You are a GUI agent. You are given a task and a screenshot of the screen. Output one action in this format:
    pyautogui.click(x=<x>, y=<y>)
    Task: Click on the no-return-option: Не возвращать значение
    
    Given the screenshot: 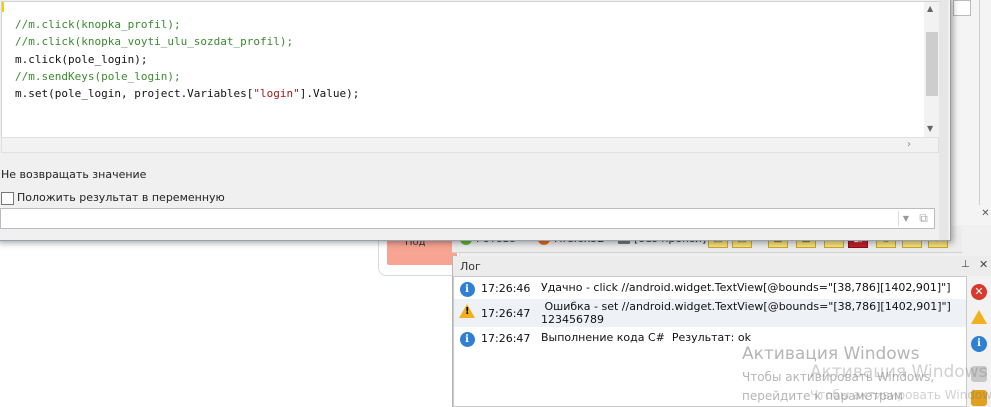 What is the action you would take?
    pyautogui.click(x=73, y=174)
    